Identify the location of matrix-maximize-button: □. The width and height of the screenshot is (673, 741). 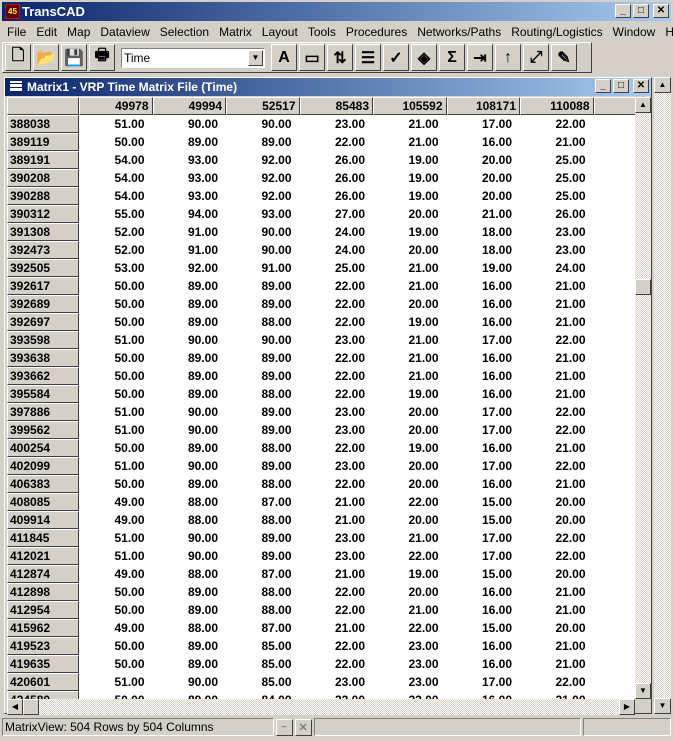
(621, 86).